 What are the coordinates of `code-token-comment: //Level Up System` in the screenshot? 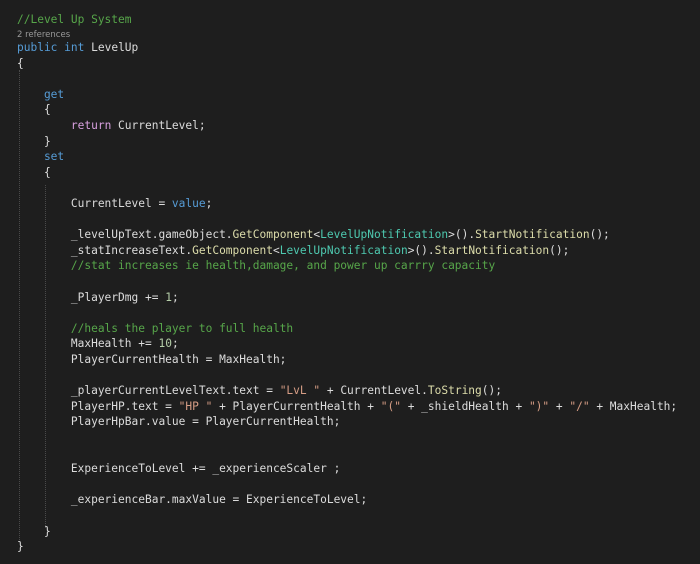 It's located at (74, 19).